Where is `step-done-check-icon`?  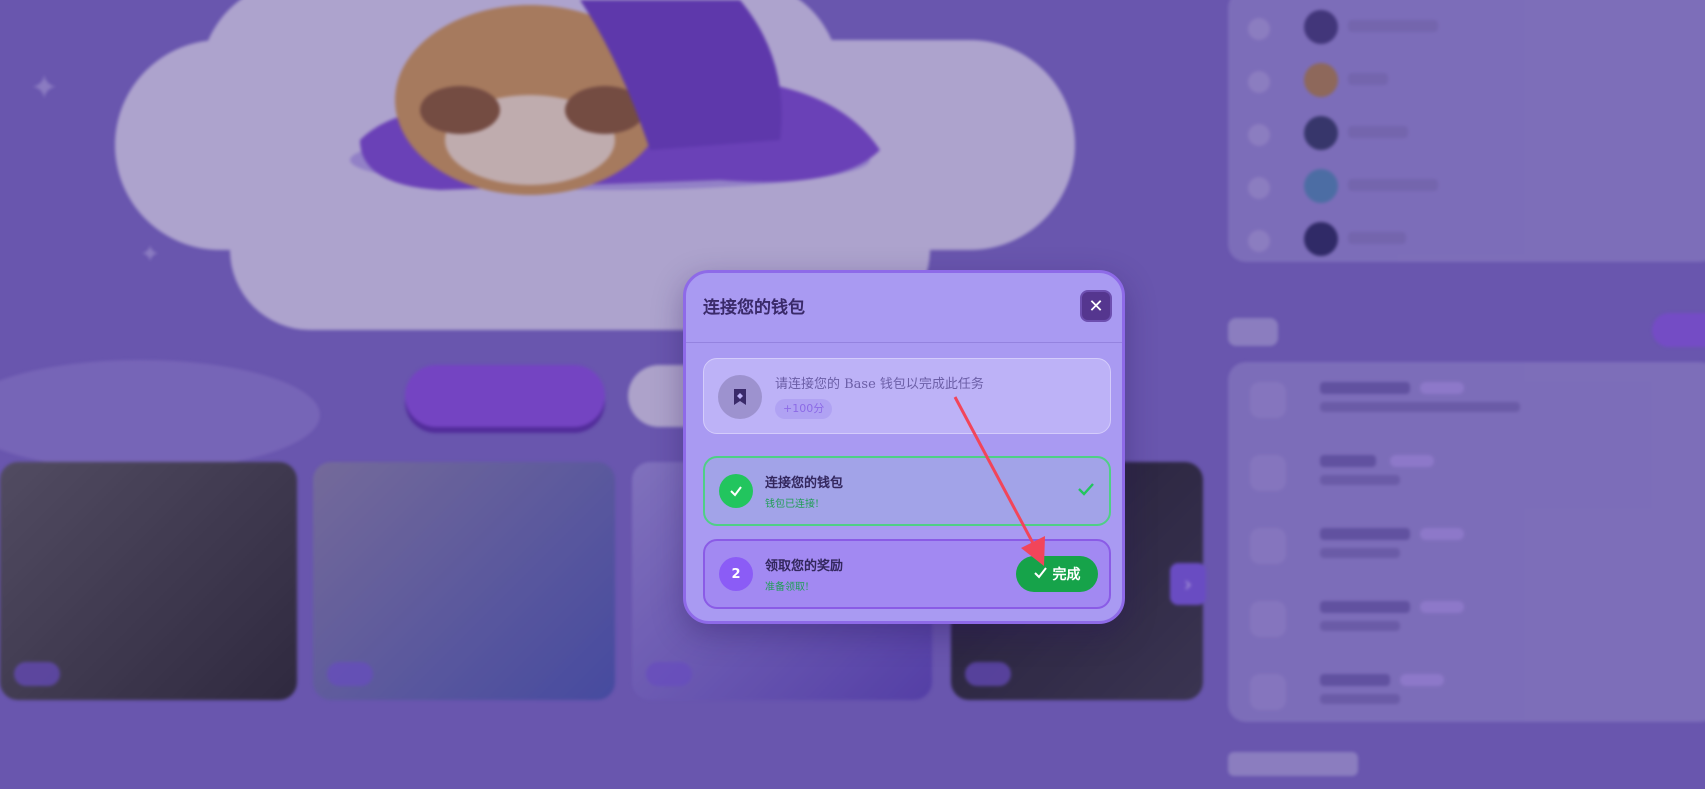
step-done-check-icon is located at coordinates (736, 491).